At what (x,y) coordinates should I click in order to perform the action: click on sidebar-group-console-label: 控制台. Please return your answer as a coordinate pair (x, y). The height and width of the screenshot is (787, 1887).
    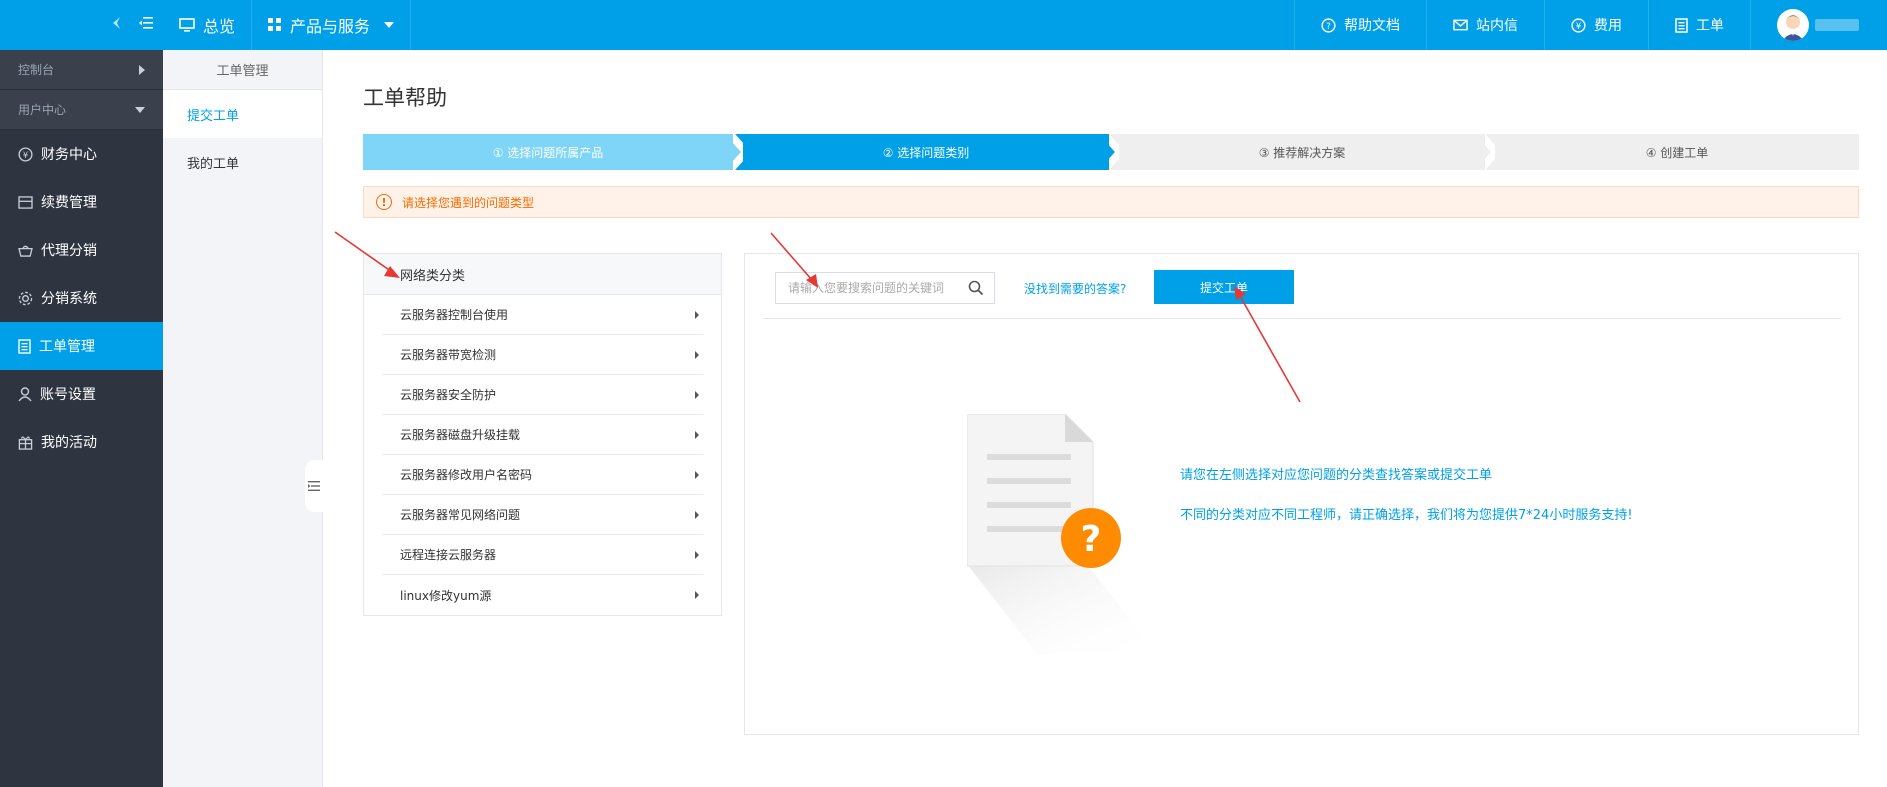
    Looking at the image, I should click on (36, 70).